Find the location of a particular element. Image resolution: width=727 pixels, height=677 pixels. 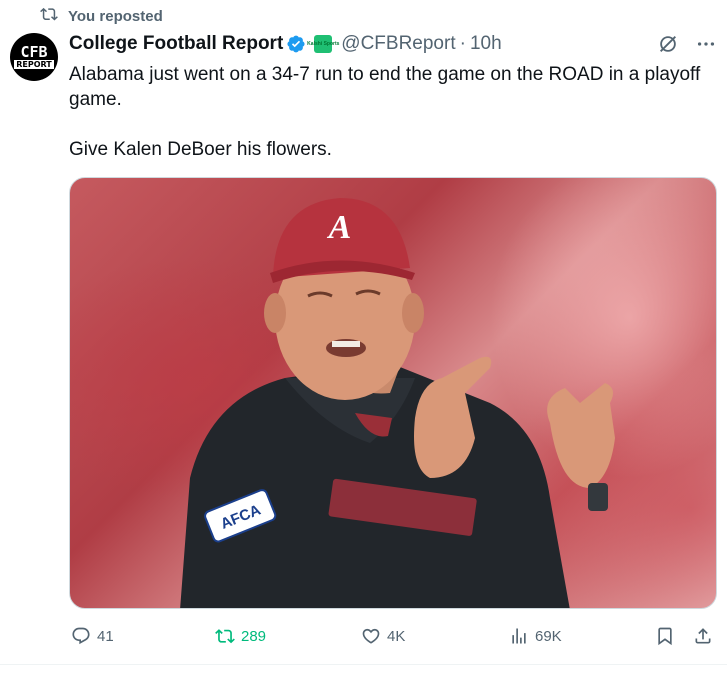

views-icon is located at coordinates (519, 636).